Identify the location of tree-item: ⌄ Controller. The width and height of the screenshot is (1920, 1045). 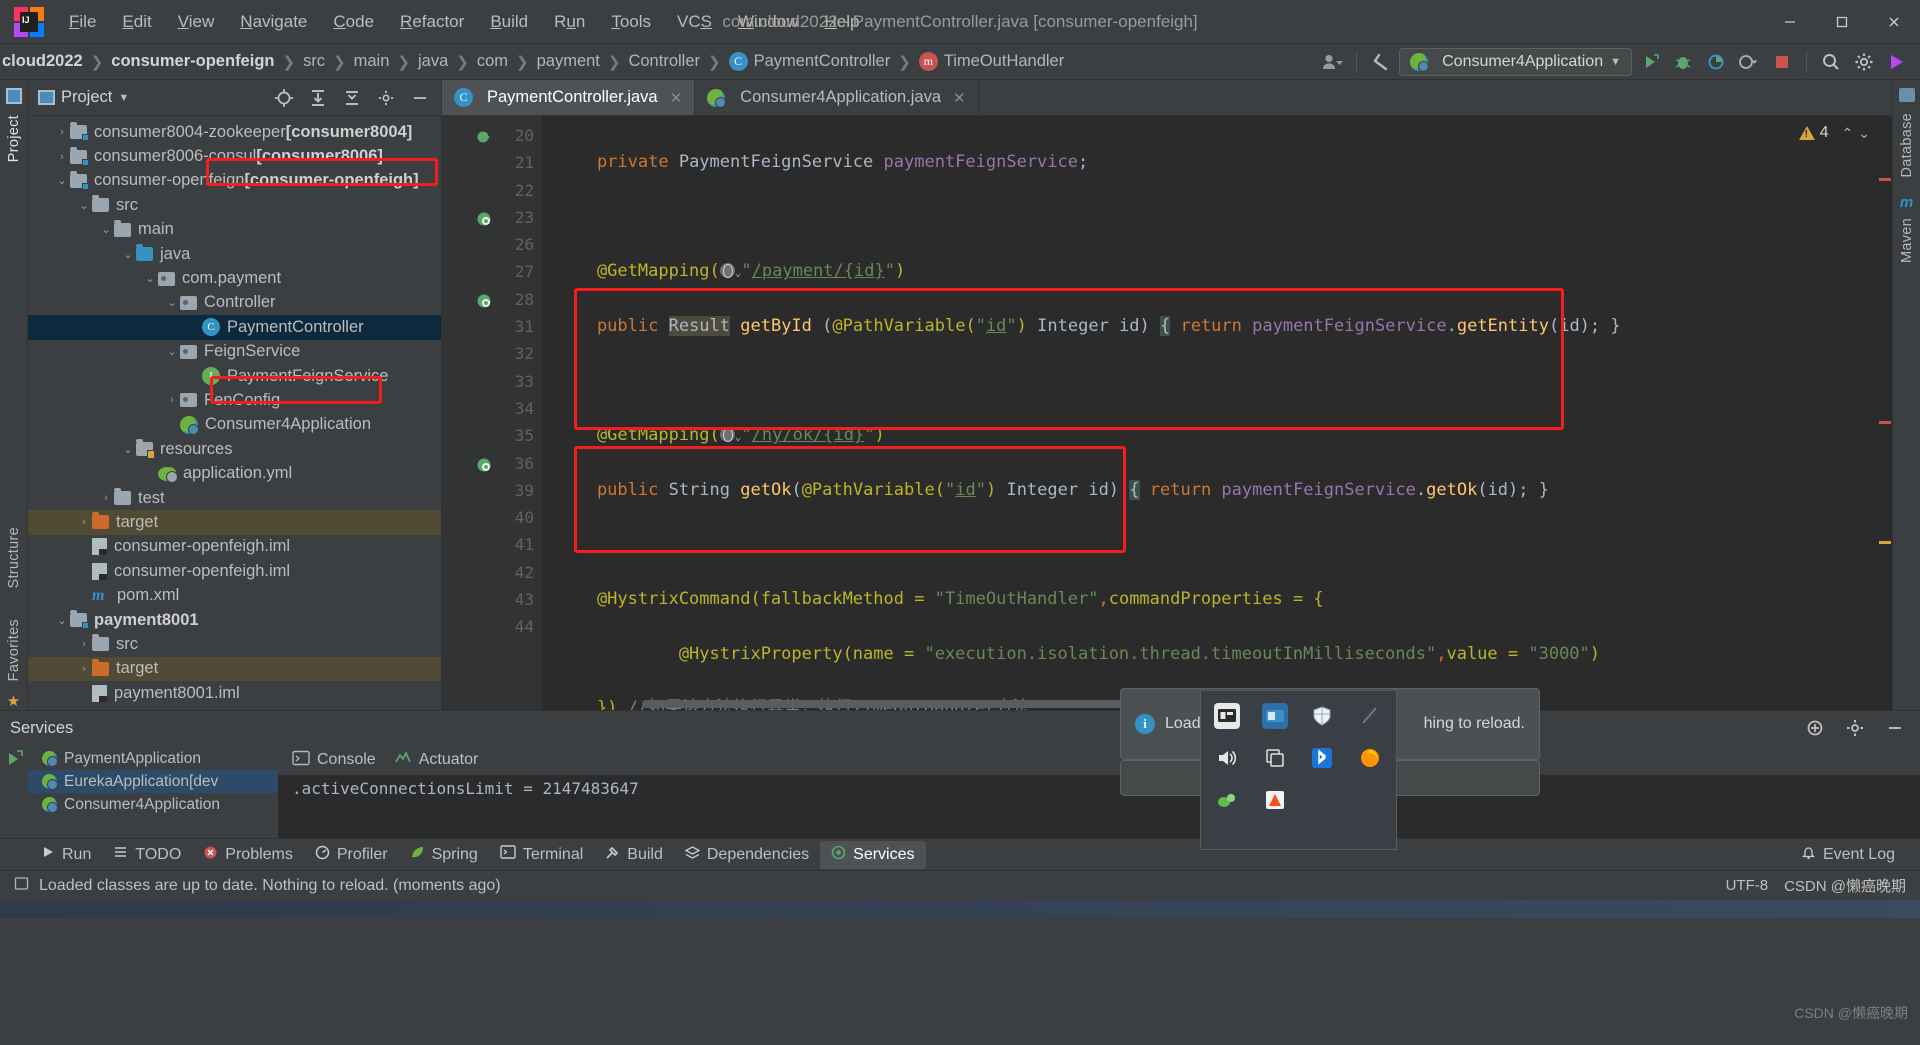
(234, 303).